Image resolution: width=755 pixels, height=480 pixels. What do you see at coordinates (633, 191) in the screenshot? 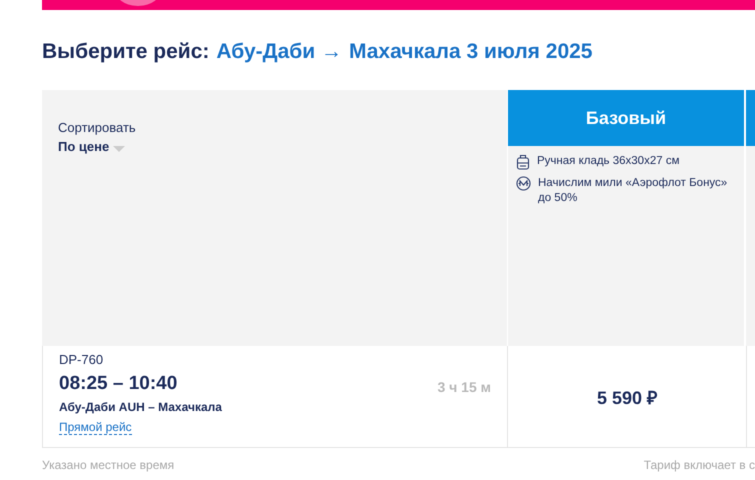
I see `fare-feature-text: Начислим мили «Аэрофлот Бонус» до 50%` at bounding box center [633, 191].